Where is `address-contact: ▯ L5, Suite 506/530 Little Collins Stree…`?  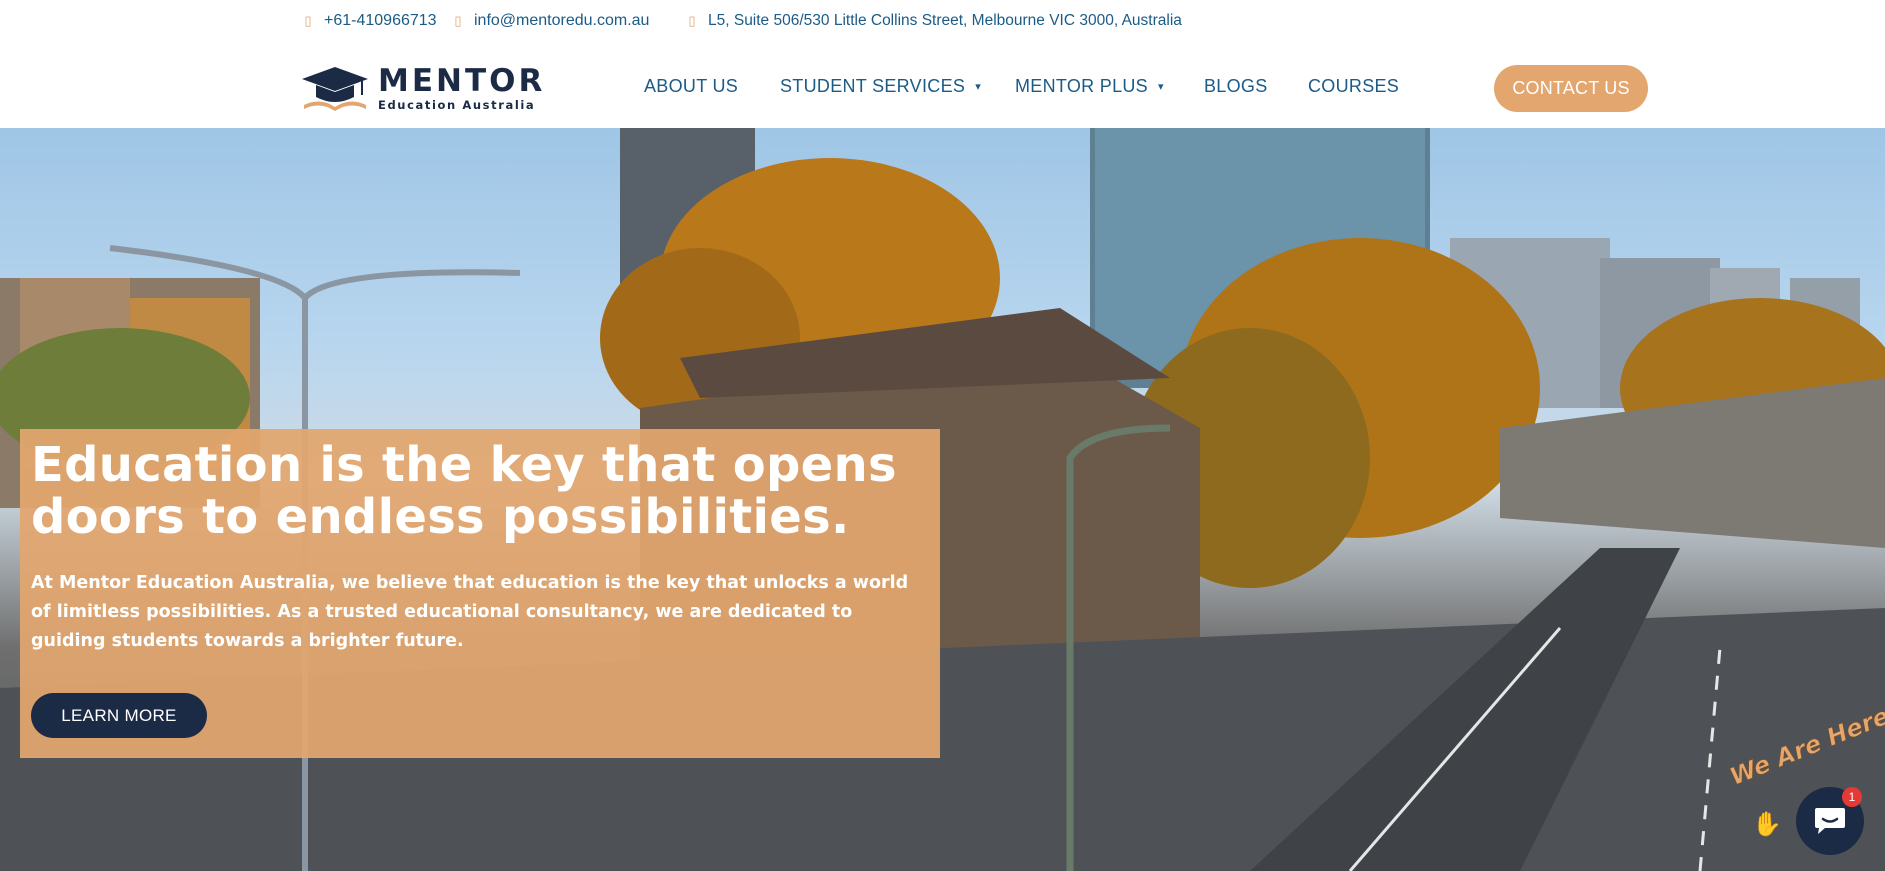 address-contact: ▯ L5, Suite 506/530 Little Collins Stree… is located at coordinates (934, 21).